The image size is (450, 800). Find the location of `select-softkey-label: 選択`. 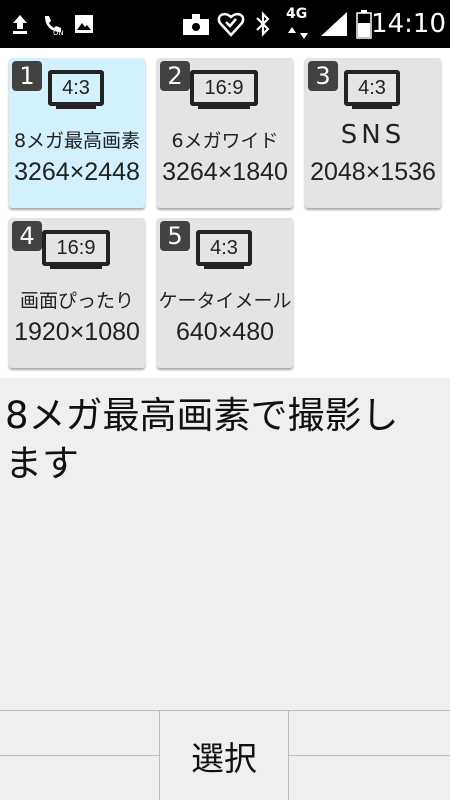

select-softkey-label: 選択 is located at coordinates (224, 758).